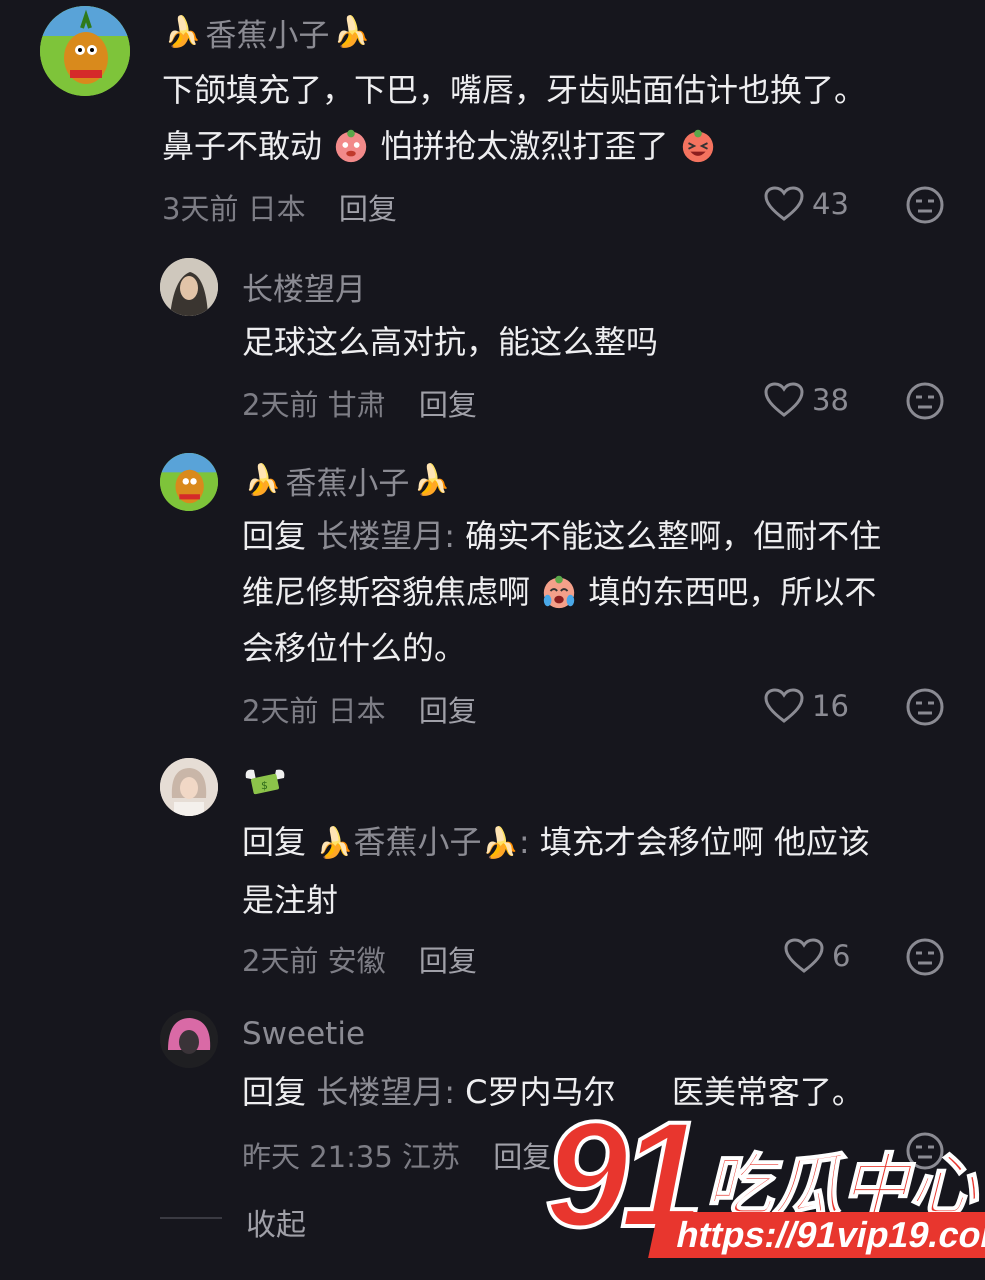  I want to click on like-button: 6, so click(817, 956).